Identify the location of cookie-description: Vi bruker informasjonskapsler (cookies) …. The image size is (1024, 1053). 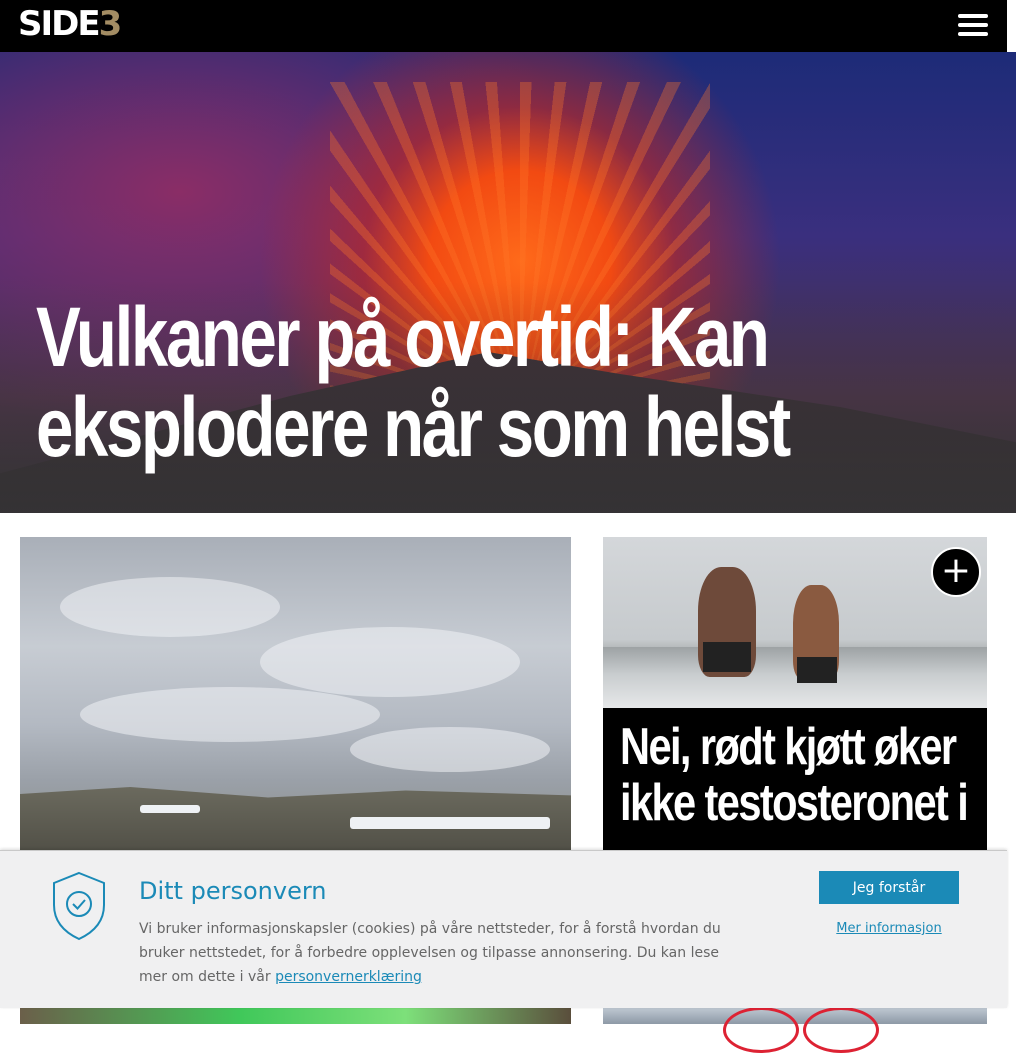
(434, 953).